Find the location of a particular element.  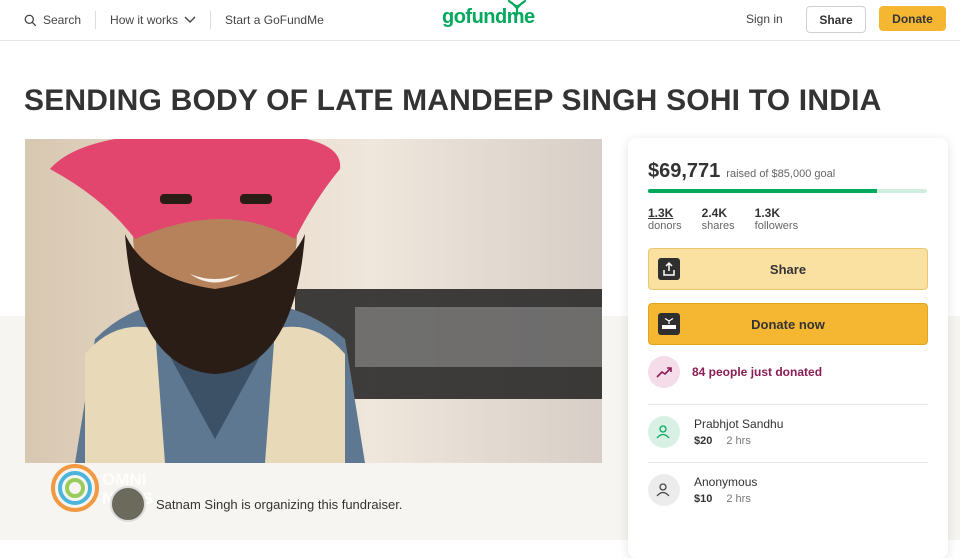

sprout-icon is located at coordinates (517, 7).